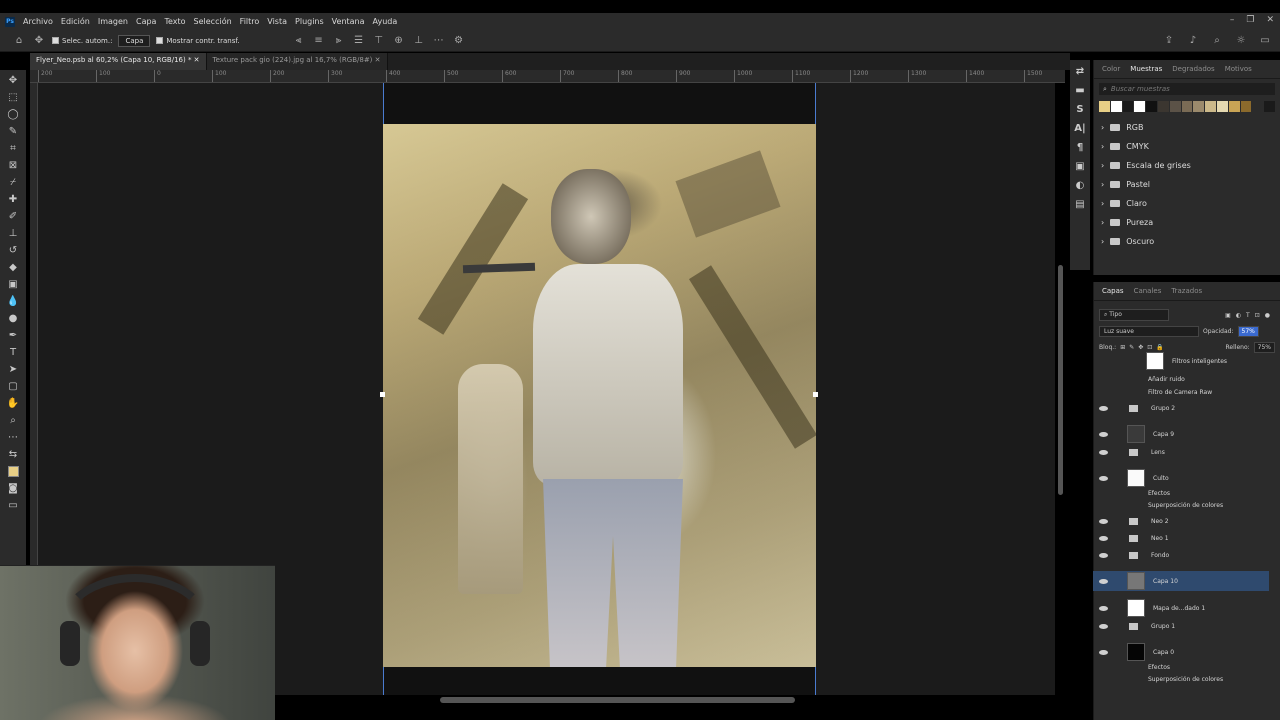 The height and width of the screenshot is (720, 1280). I want to click on workspace-icon: ▭, so click(1265, 40).